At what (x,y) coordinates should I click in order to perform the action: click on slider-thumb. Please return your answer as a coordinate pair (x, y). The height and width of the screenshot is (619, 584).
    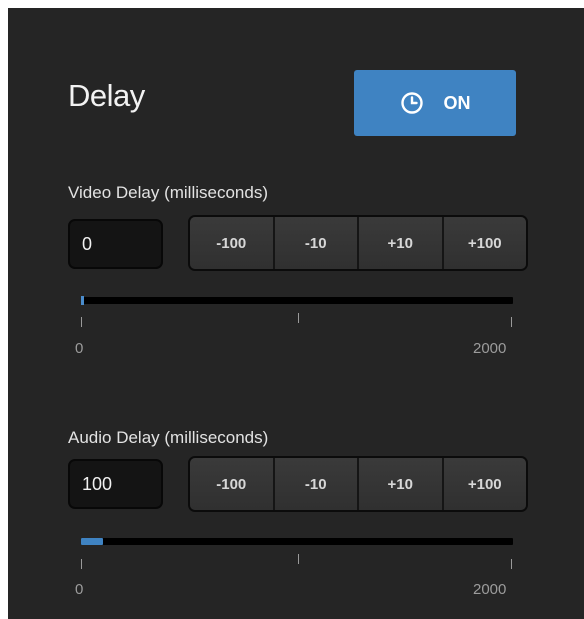
    Looking at the image, I should click on (82, 300).